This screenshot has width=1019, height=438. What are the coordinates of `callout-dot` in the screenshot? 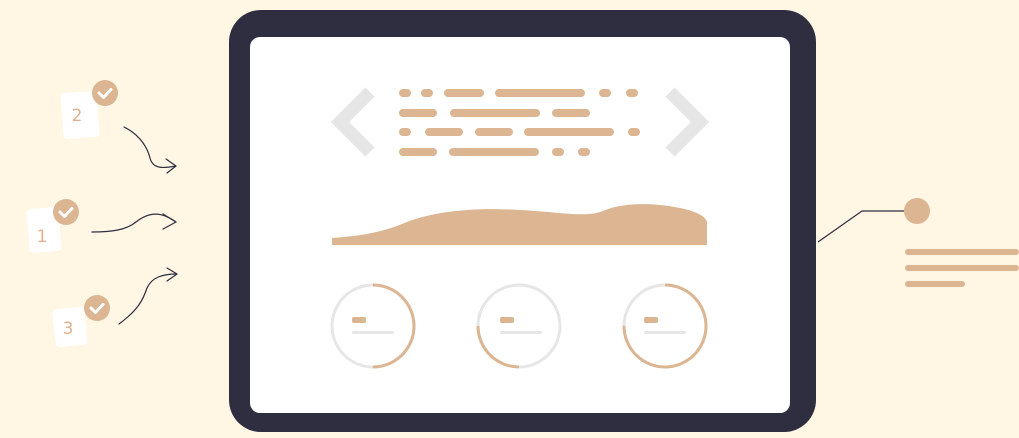 It's located at (917, 211).